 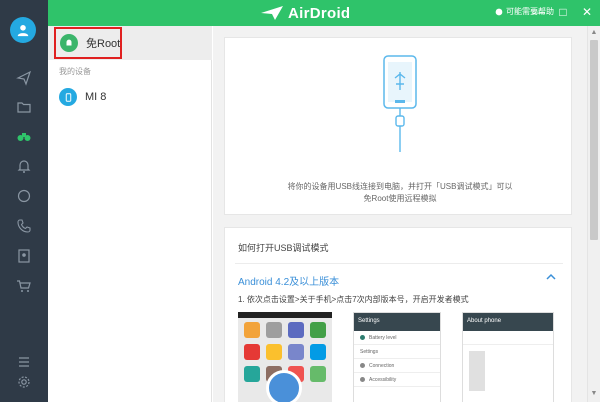 I want to click on folder-icon, so click(x=24, y=107).